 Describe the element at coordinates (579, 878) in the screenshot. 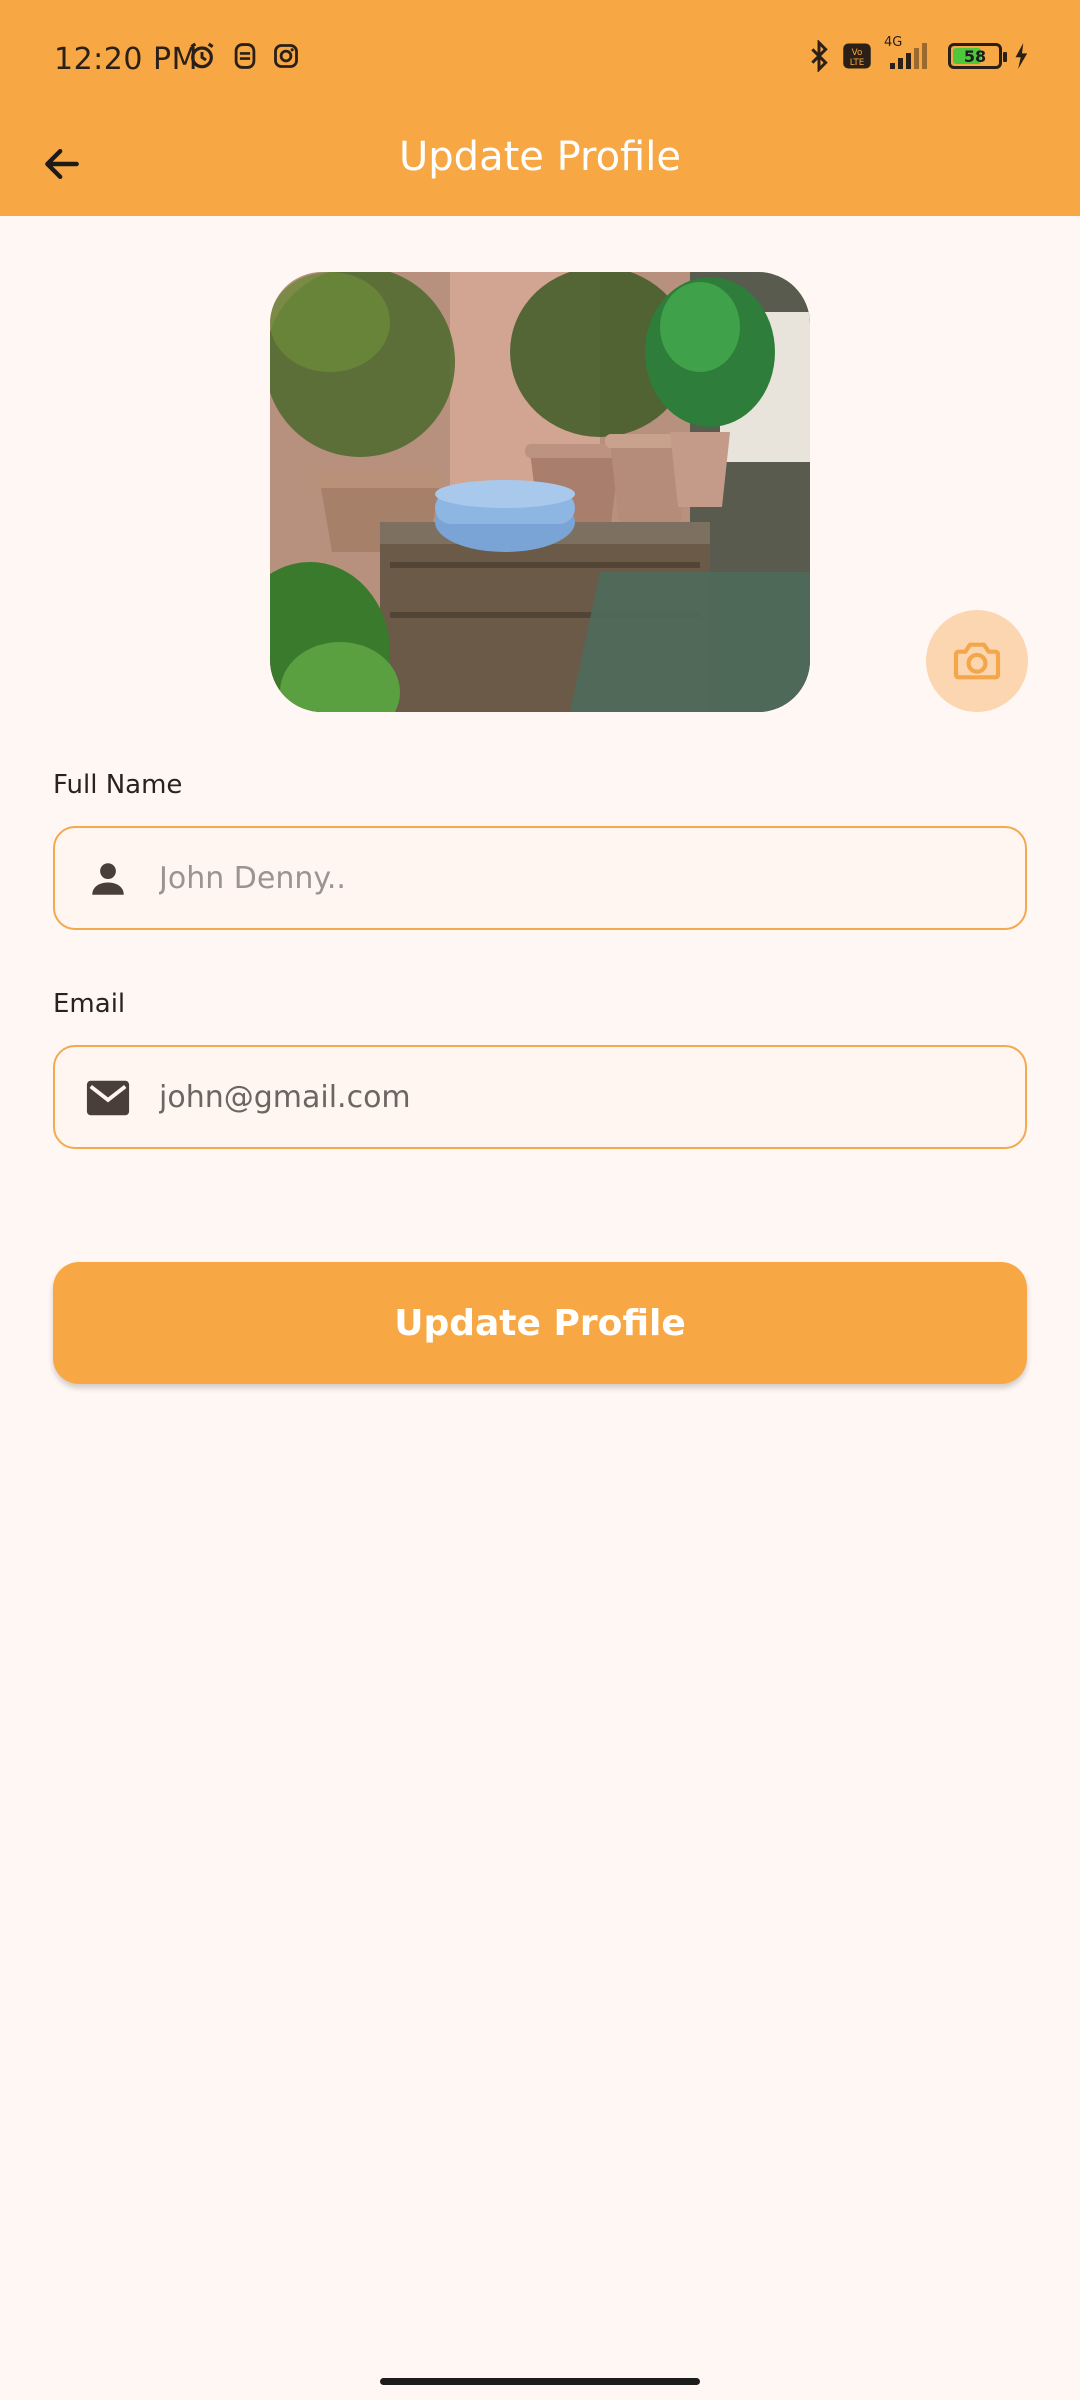

I see `full-name-input` at that location.